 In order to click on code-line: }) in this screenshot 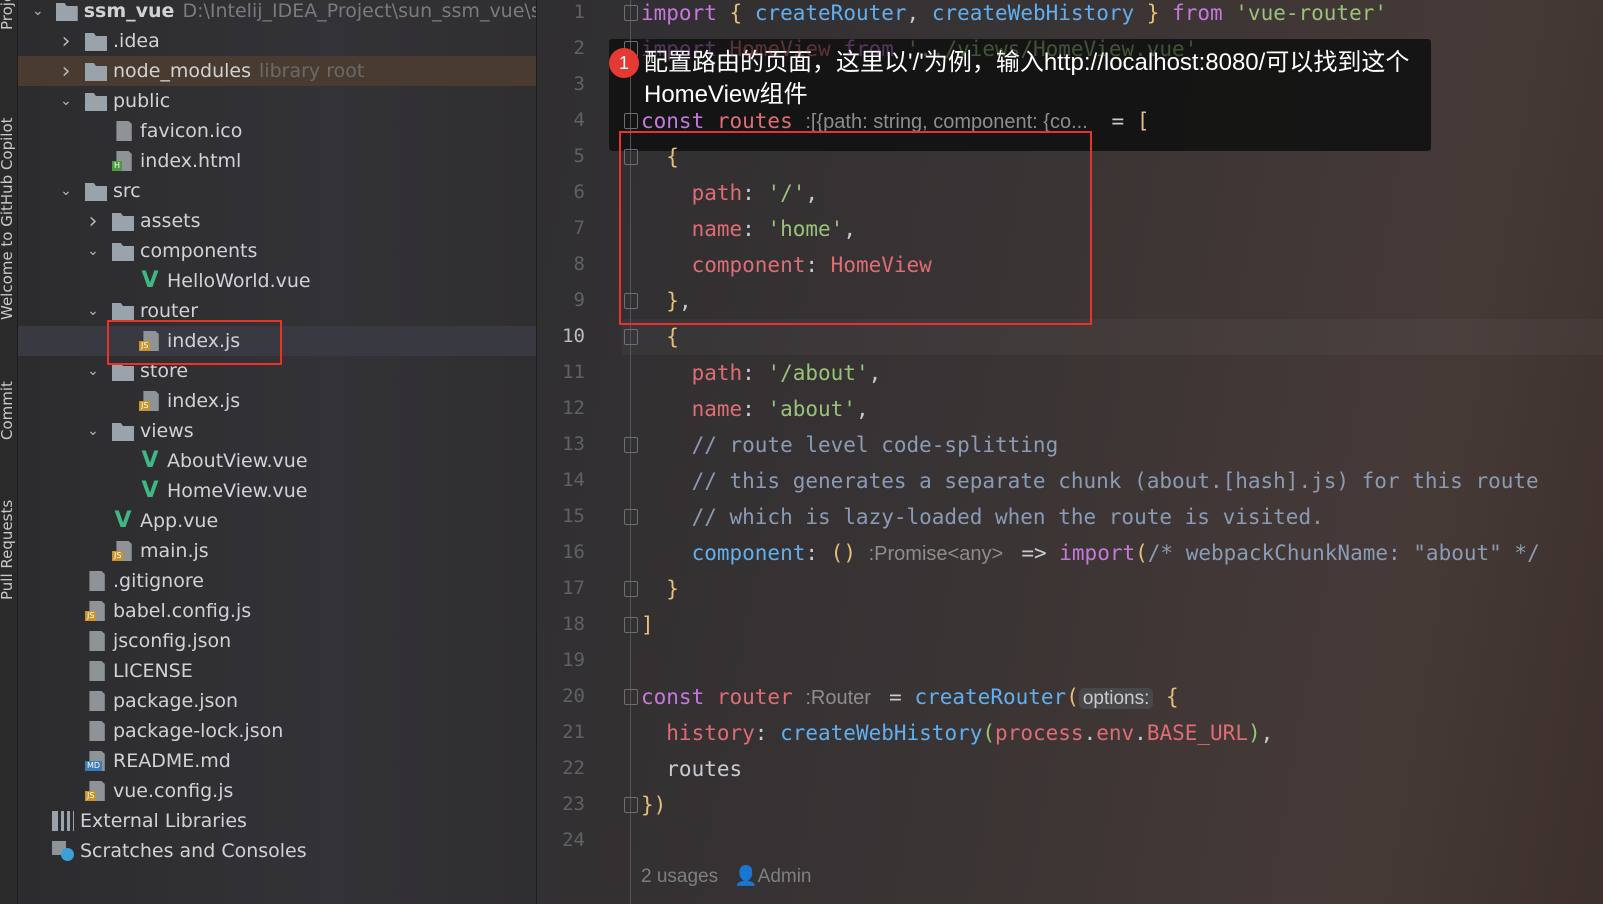, I will do `click(653, 805)`.